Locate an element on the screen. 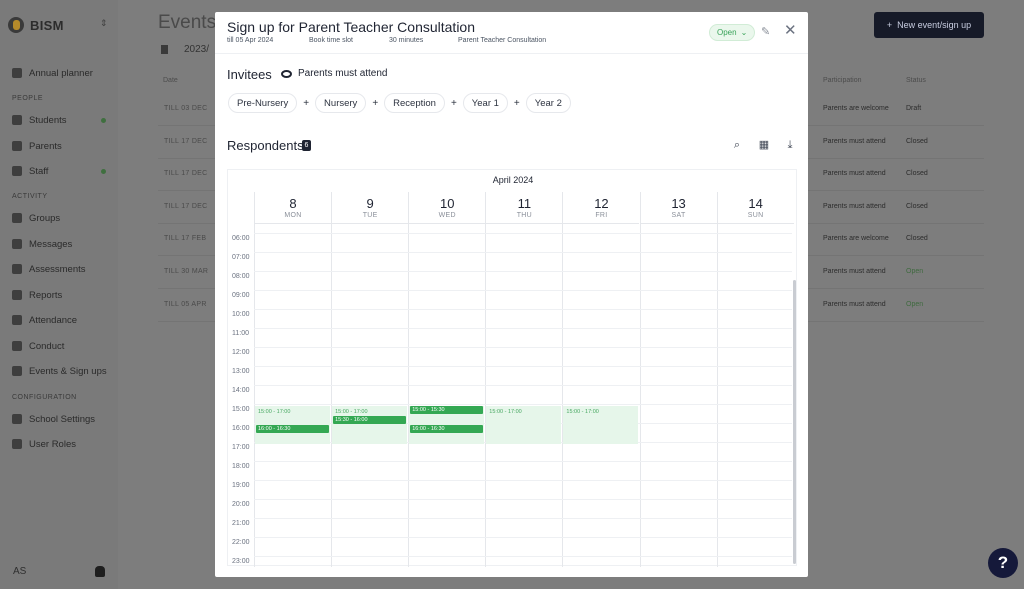 The height and width of the screenshot is (589, 1024). invitee-chip: Nursery is located at coordinates (341, 103).